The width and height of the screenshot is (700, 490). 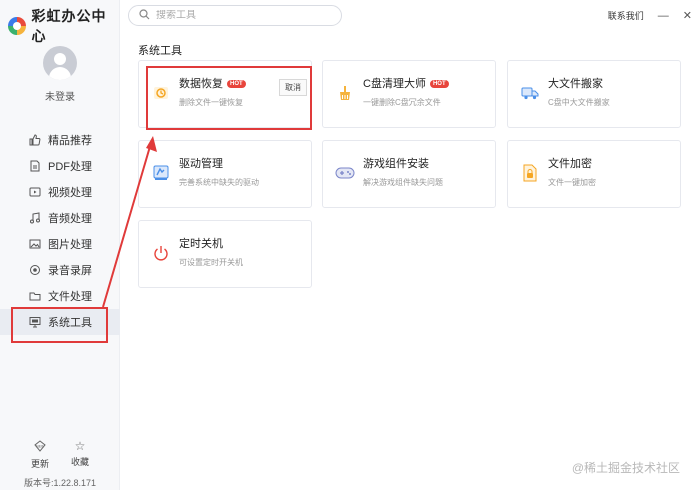 What do you see at coordinates (211, 262) in the screenshot?
I see `tool-desc: 可设置定时开关机` at bounding box center [211, 262].